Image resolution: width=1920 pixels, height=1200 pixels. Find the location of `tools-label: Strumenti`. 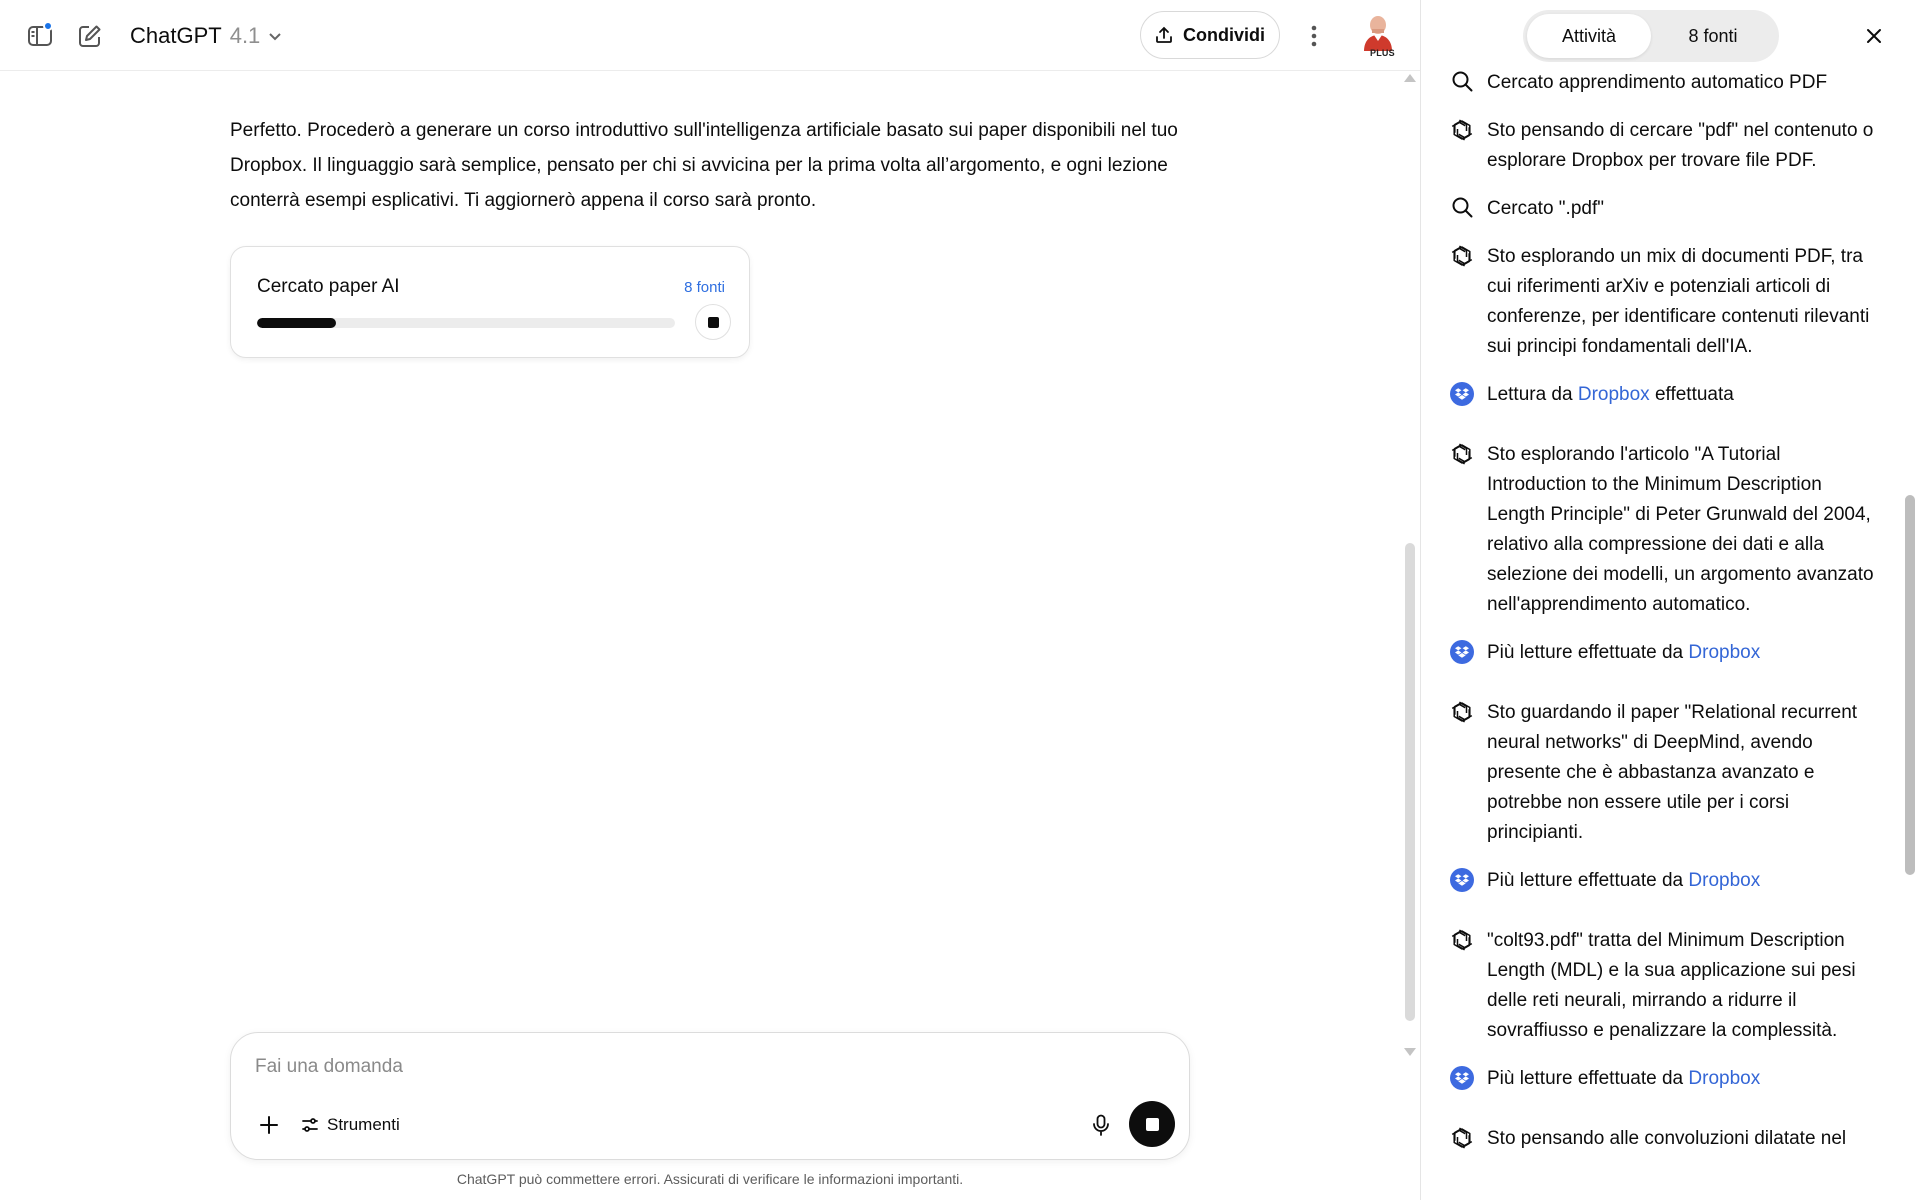

tools-label: Strumenti is located at coordinates (363, 1124).